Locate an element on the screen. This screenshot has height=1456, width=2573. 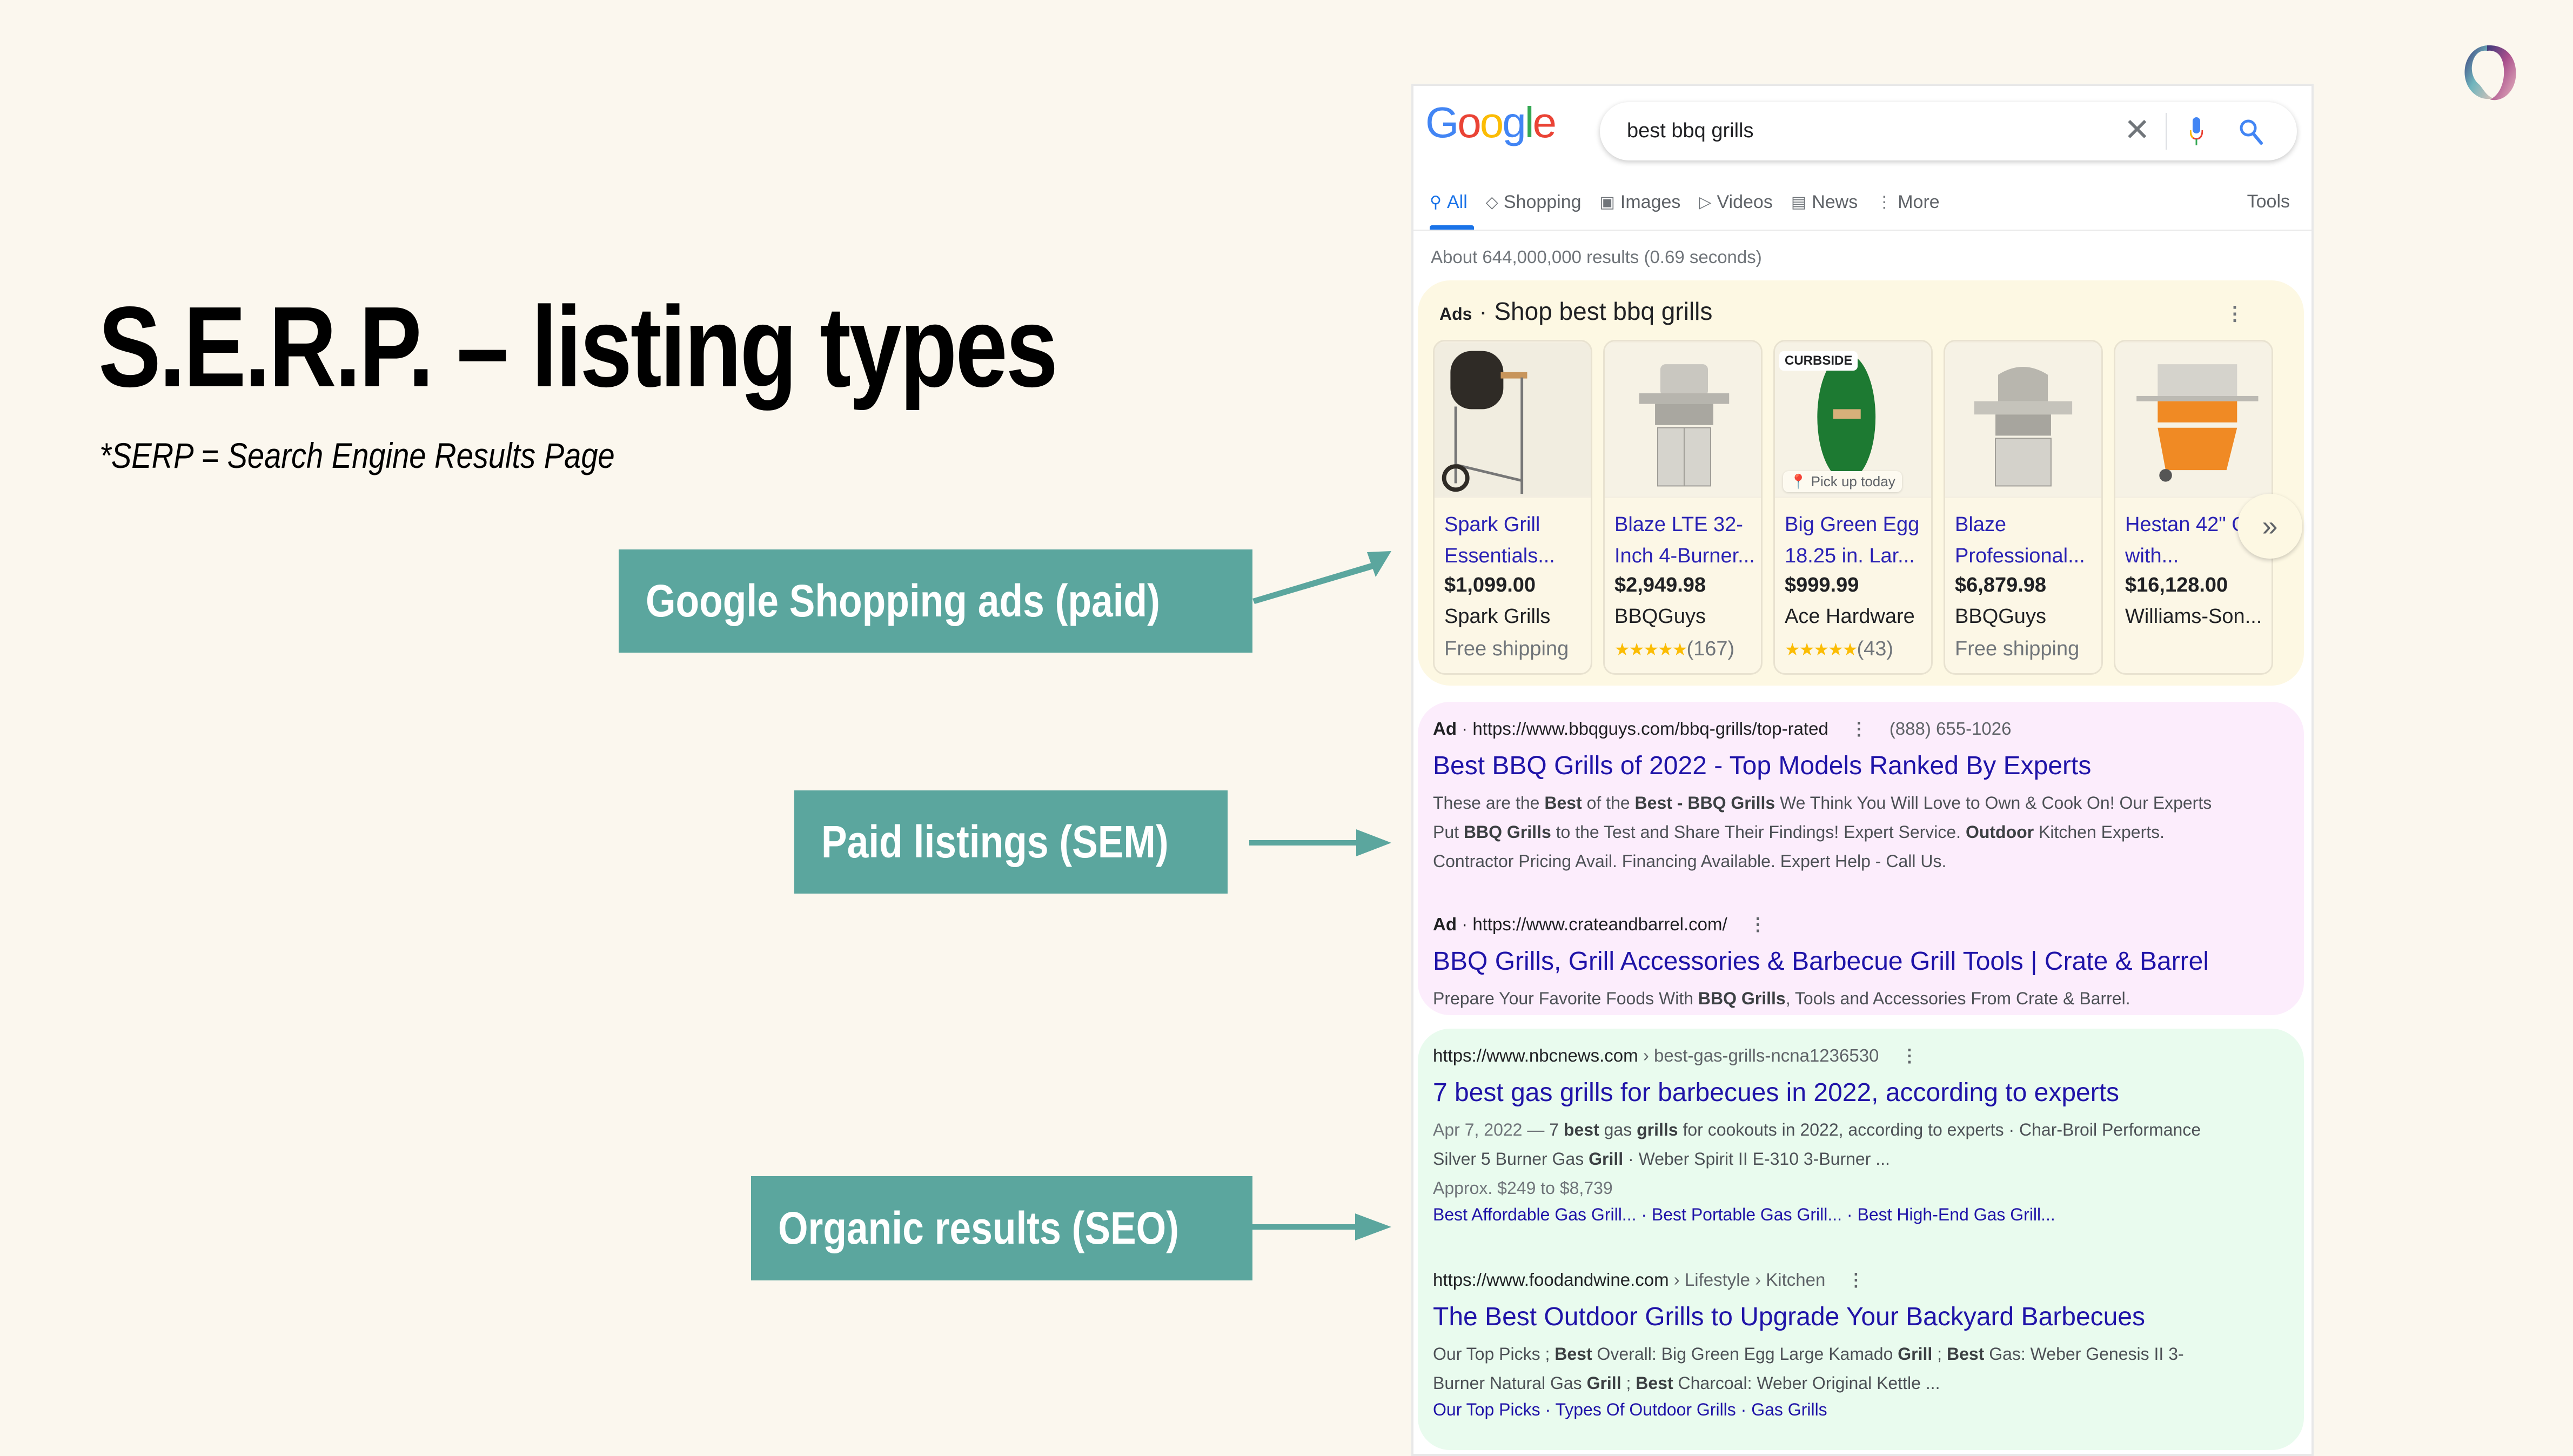
product-price: $2,949.98 is located at coordinates (1660, 585).